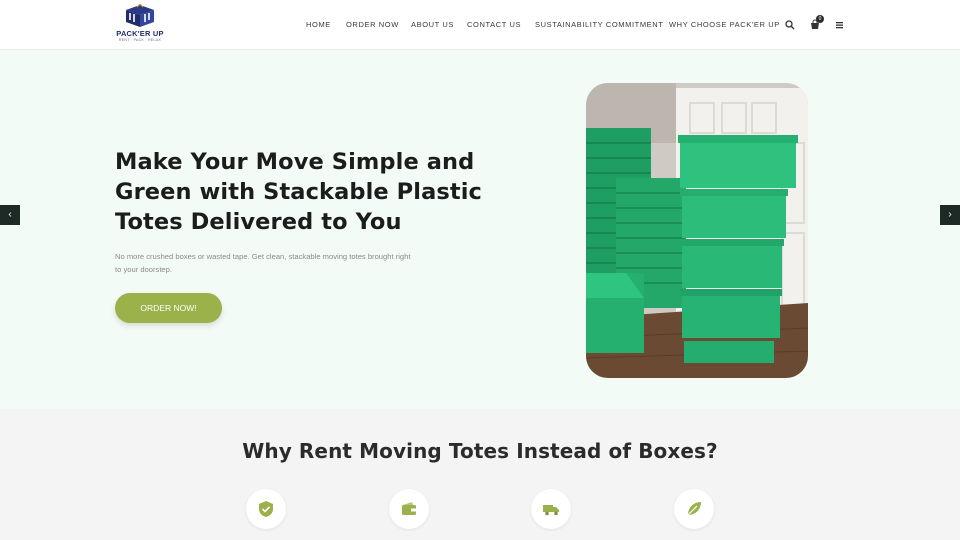 The height and width of the screenshot is (540, 960). What do you see at coordinates (318, 24) in the screenshot?
I see `nav-home: HOME` at bounding box center [318, 24].